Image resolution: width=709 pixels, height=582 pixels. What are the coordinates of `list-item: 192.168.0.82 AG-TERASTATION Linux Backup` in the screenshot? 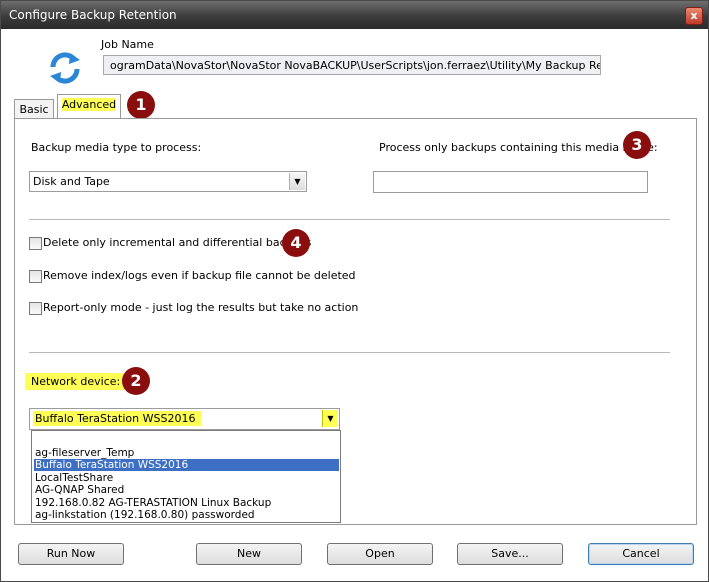 It's located at (186, 503).